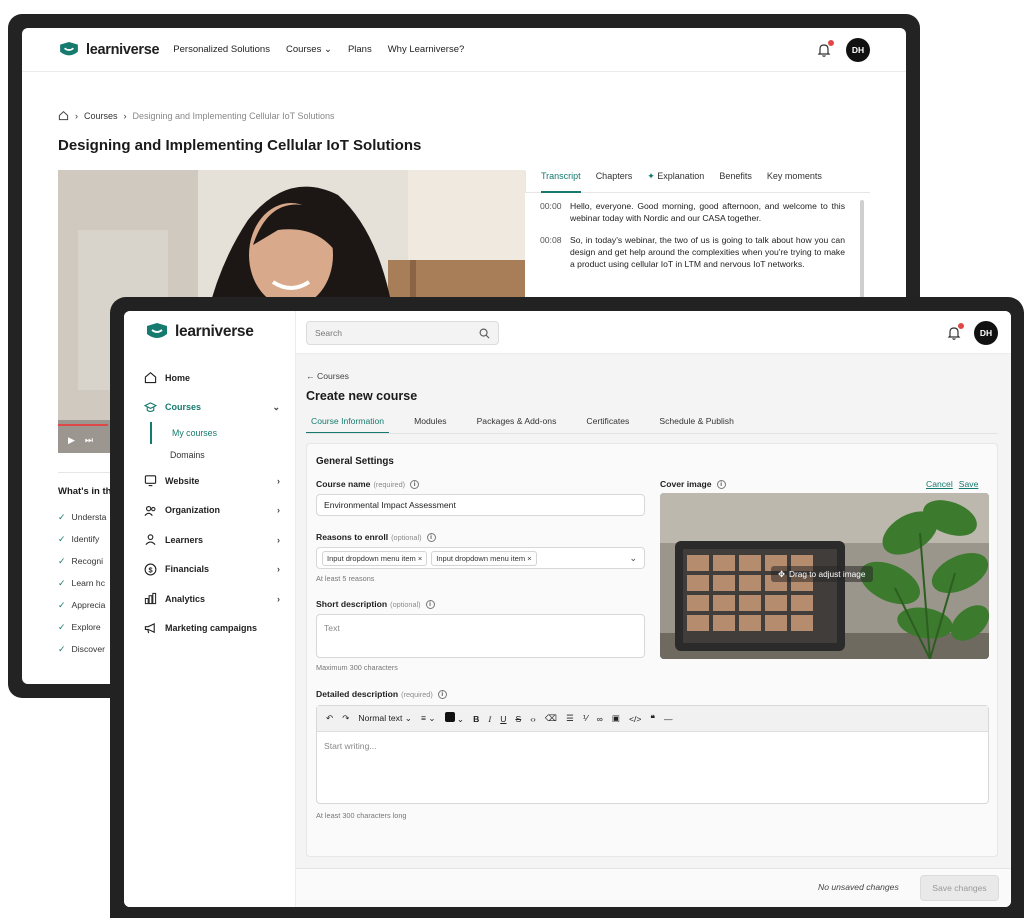 The width and height of the screenshot is (1024, 918). Describe the element at coordinates (489, 719) in the screenshot. I see `italic-icon: I` at that location.